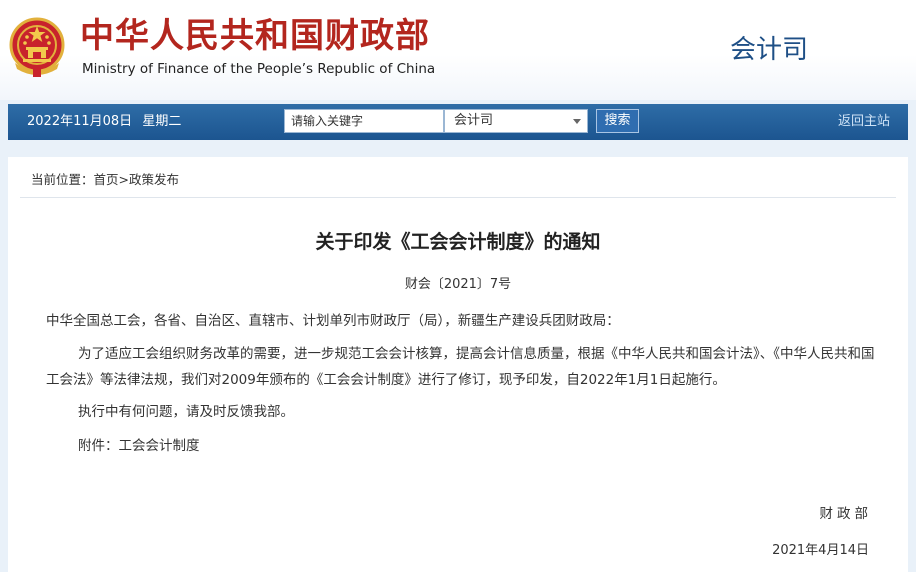  What do you see at coordinates (474, 120) in the screenshot?
I see `search-scope-value: 会计司` at bounding box center [474, 120].